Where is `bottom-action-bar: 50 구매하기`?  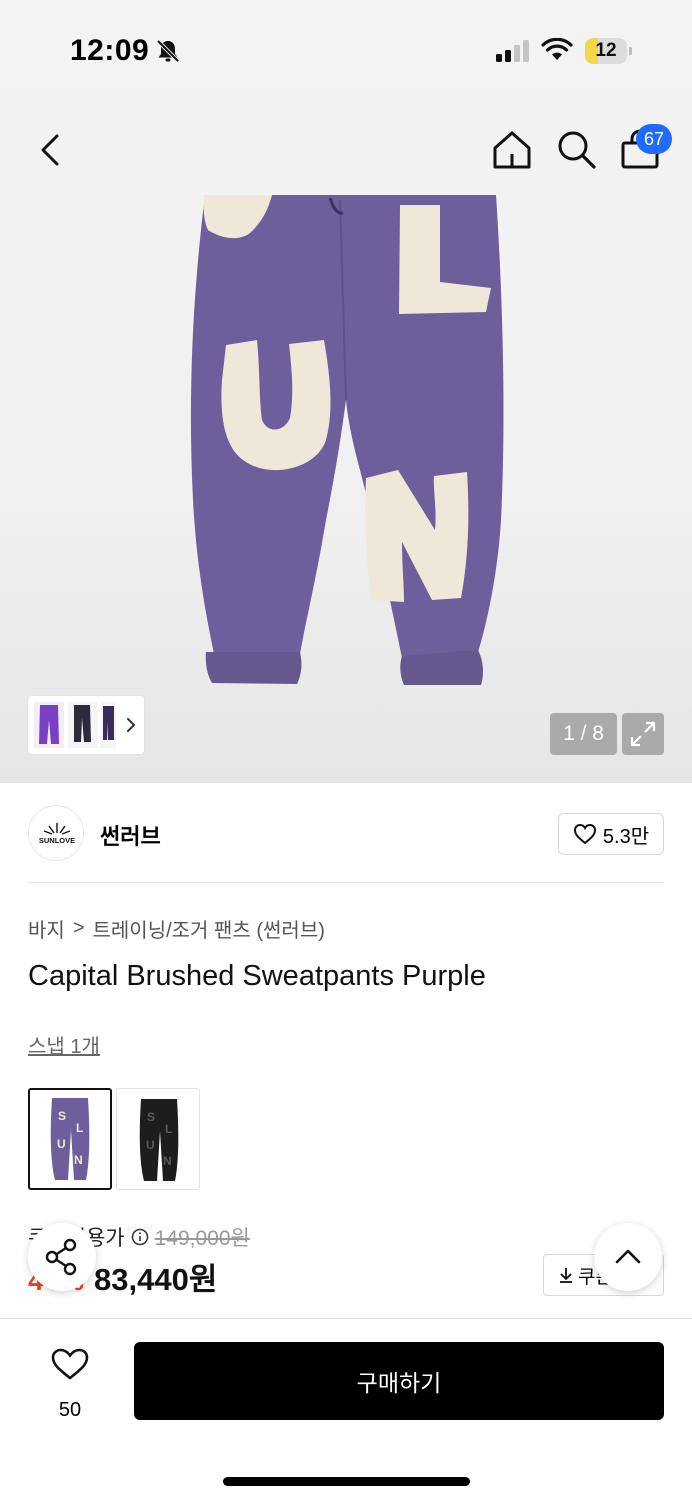 bottom-action-bar: 50 구매하기 is located at coordinates (346, 1409).